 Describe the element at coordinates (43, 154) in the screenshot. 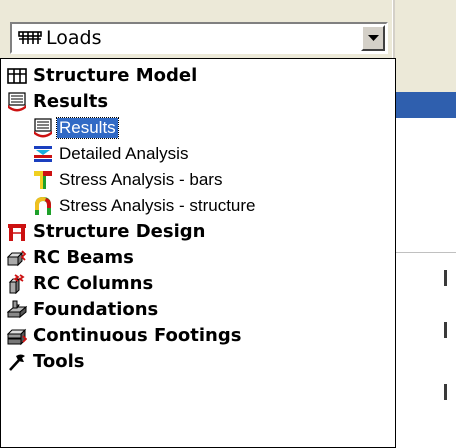

I see `detailed-analysis-icon` at that location.